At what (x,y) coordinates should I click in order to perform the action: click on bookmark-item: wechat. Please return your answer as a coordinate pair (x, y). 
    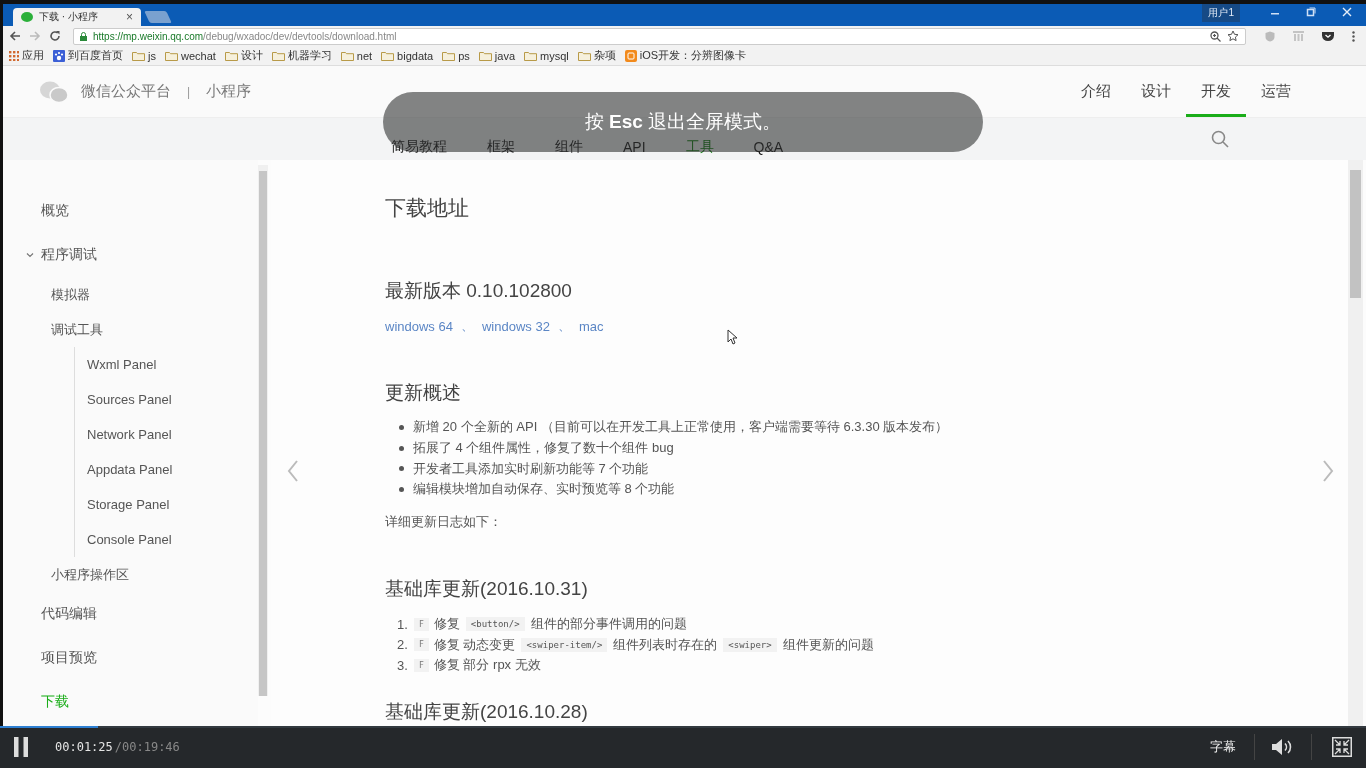
    Looking at the image, I should click on (190, 55).